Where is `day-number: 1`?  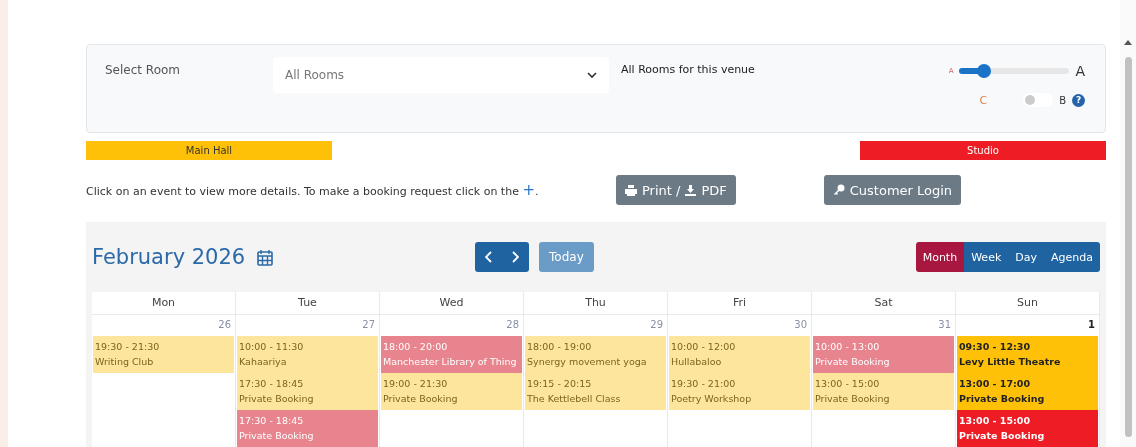
day-number: 1 is located at coordinates (1091, 325).